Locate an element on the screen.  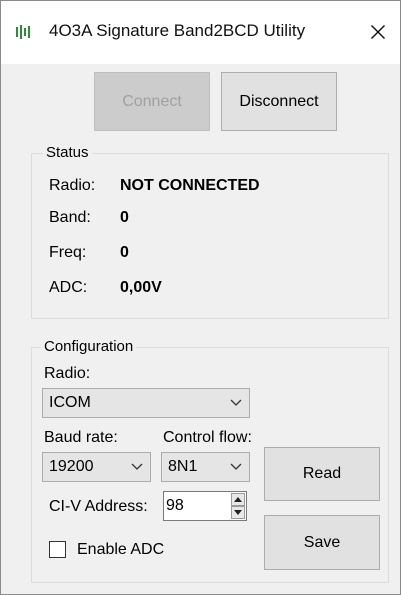
app-icon is located at coordinates (23, 32).